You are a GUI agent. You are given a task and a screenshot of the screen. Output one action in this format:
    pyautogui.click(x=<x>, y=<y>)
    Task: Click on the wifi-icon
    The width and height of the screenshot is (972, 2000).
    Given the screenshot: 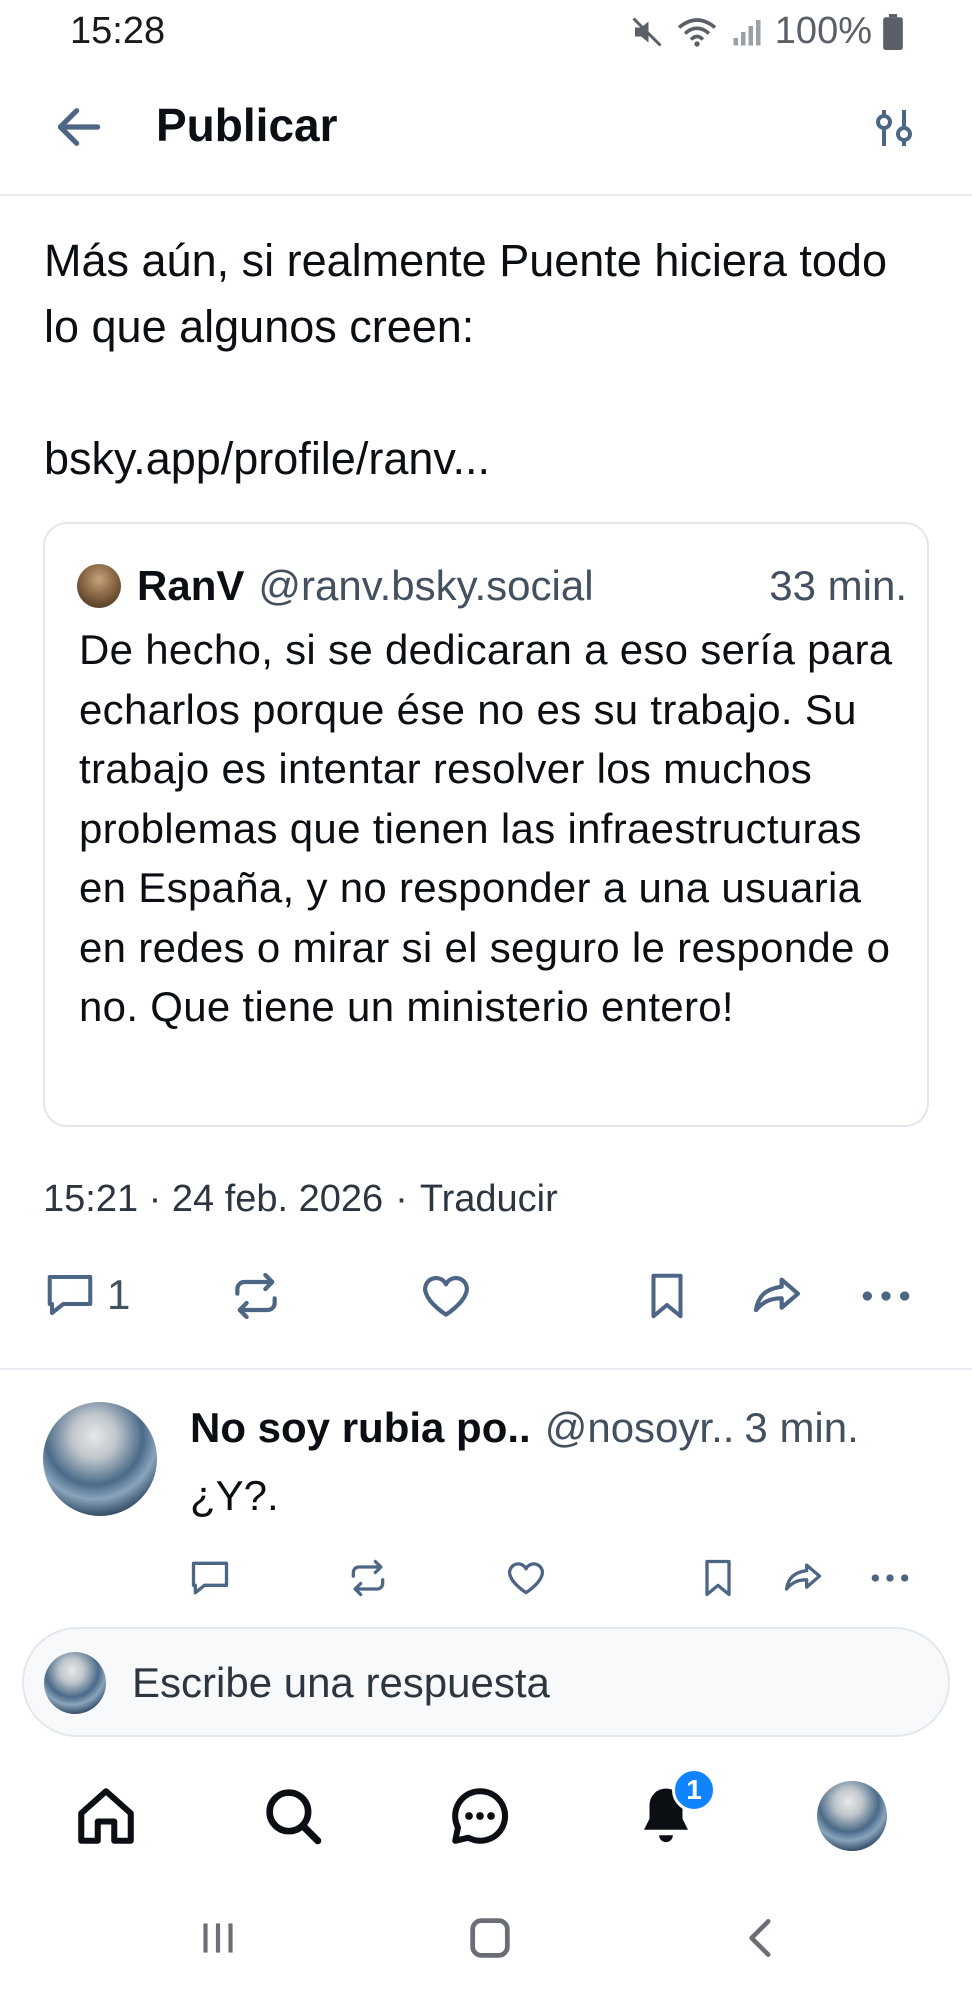 What is the action you would take?
    pyautogui.click(x=696, y=32)
    